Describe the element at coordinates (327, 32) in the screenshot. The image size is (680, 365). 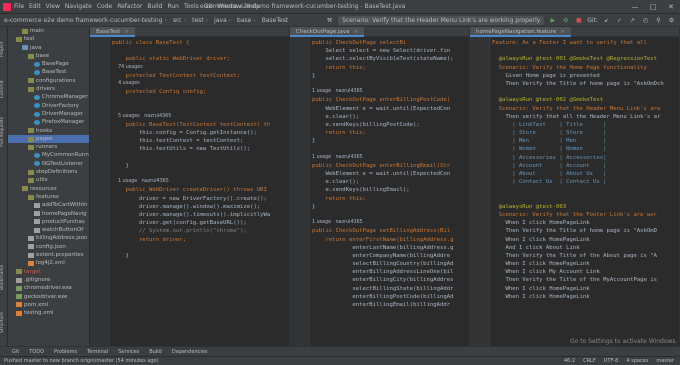
I see `tab-checkoutpage: CheckOutPage.java ×` at that location.